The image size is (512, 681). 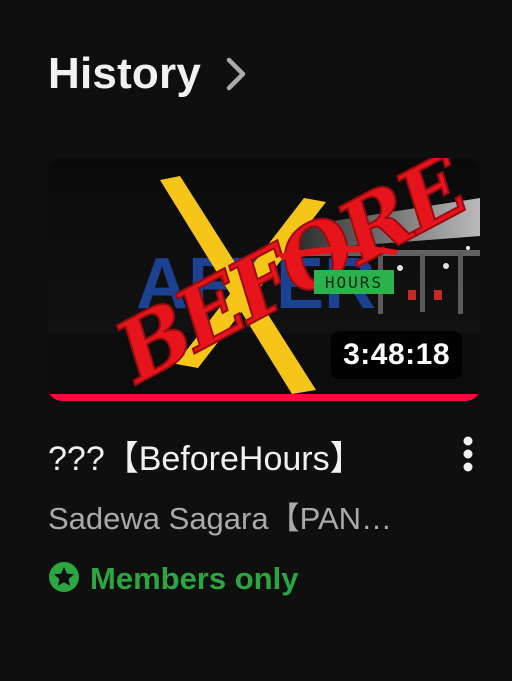 I want to click on star-circle-icon, so click(x=64, y=579).